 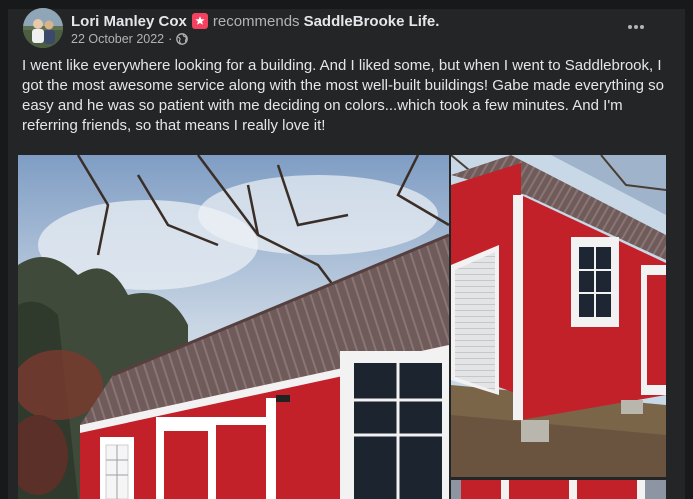 I want to click on recommend-badge-icon, so click(x=199, y=21).